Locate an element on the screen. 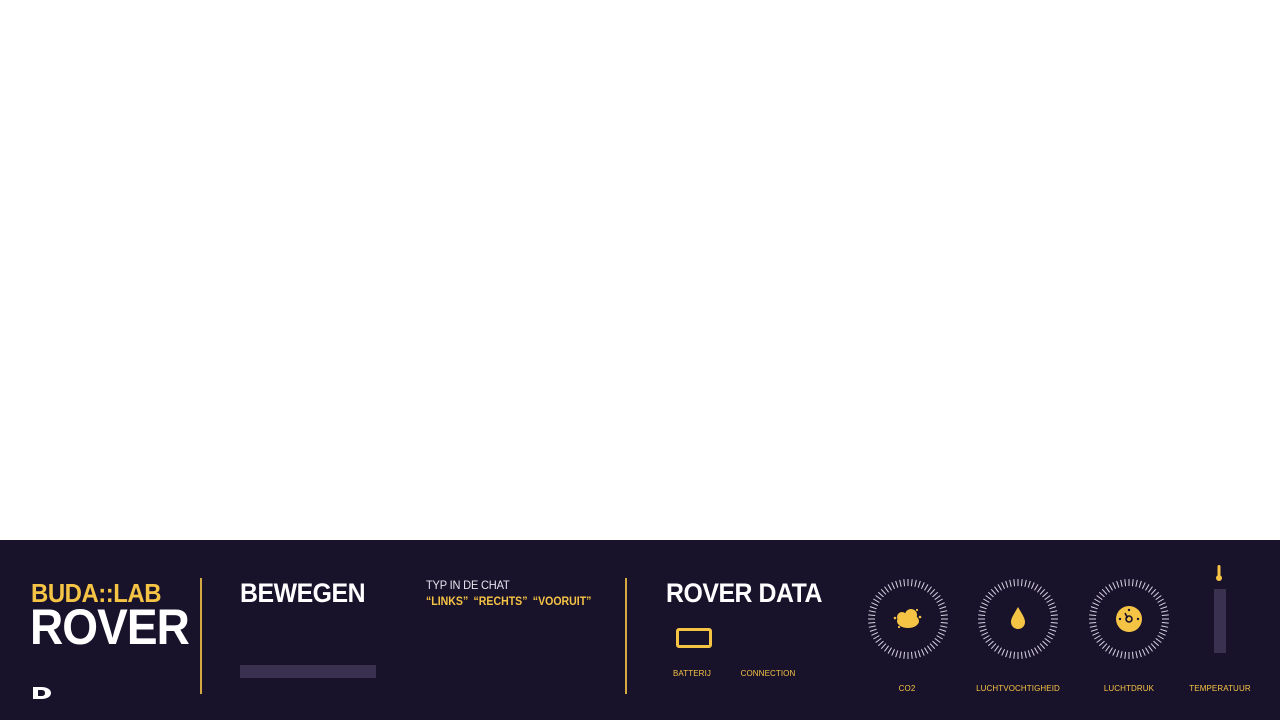 This screenshot has height=720, width=1280. chat-instruction: TYP IN DE CHAT is located at coordinates (468, 585).